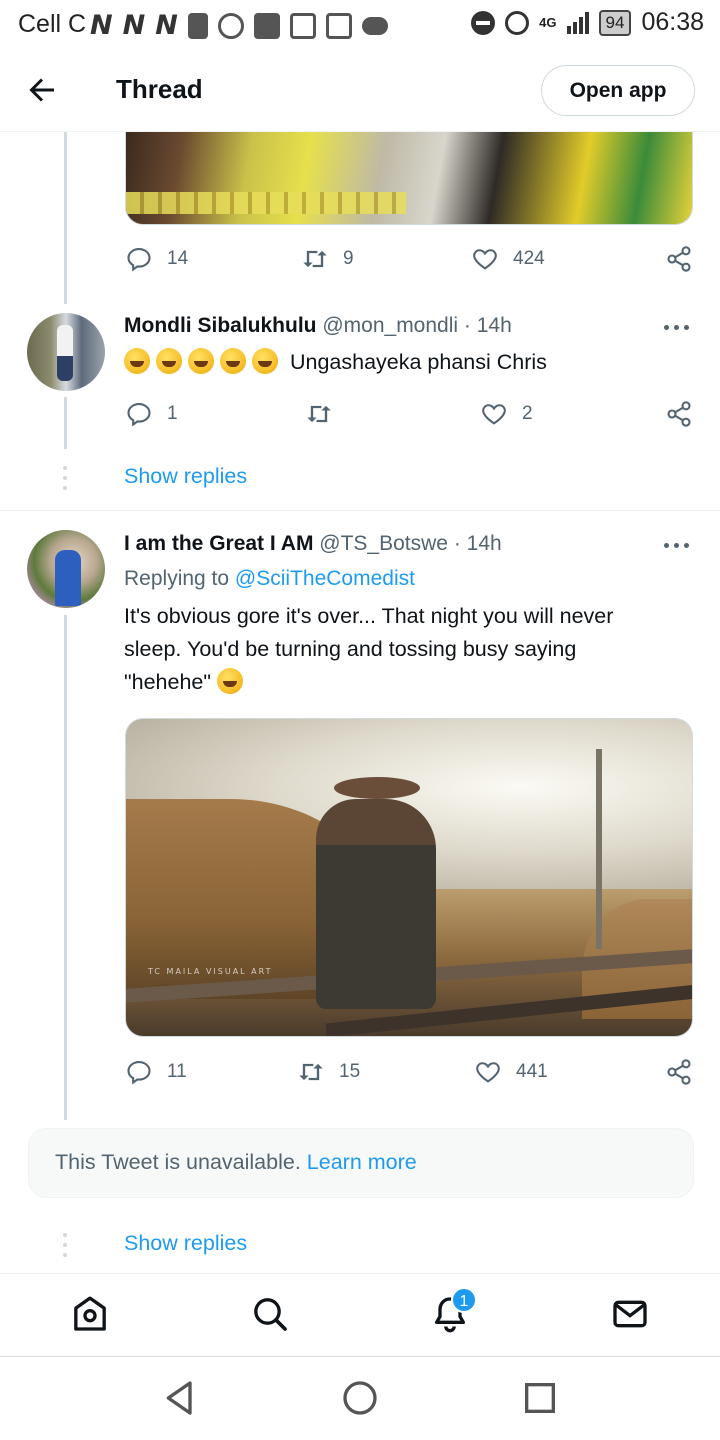 The height and width of the screenshot is (1440, 720). What do you see at coordinates (390, 325) in the screenshot?
I see `user-handle: @mon_mondli` at bounding box center [390, 325].